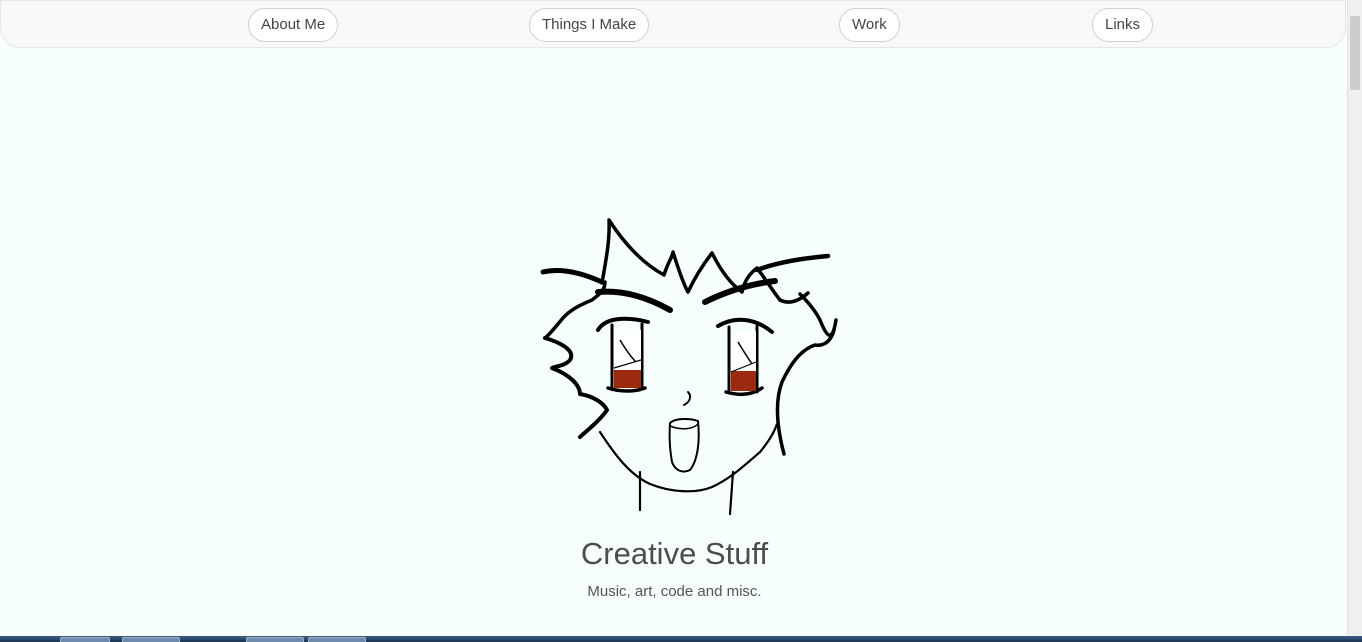 The width and height of the screenshot is (1362, 642). I want to click on os-taskbar, so click(681, 639).